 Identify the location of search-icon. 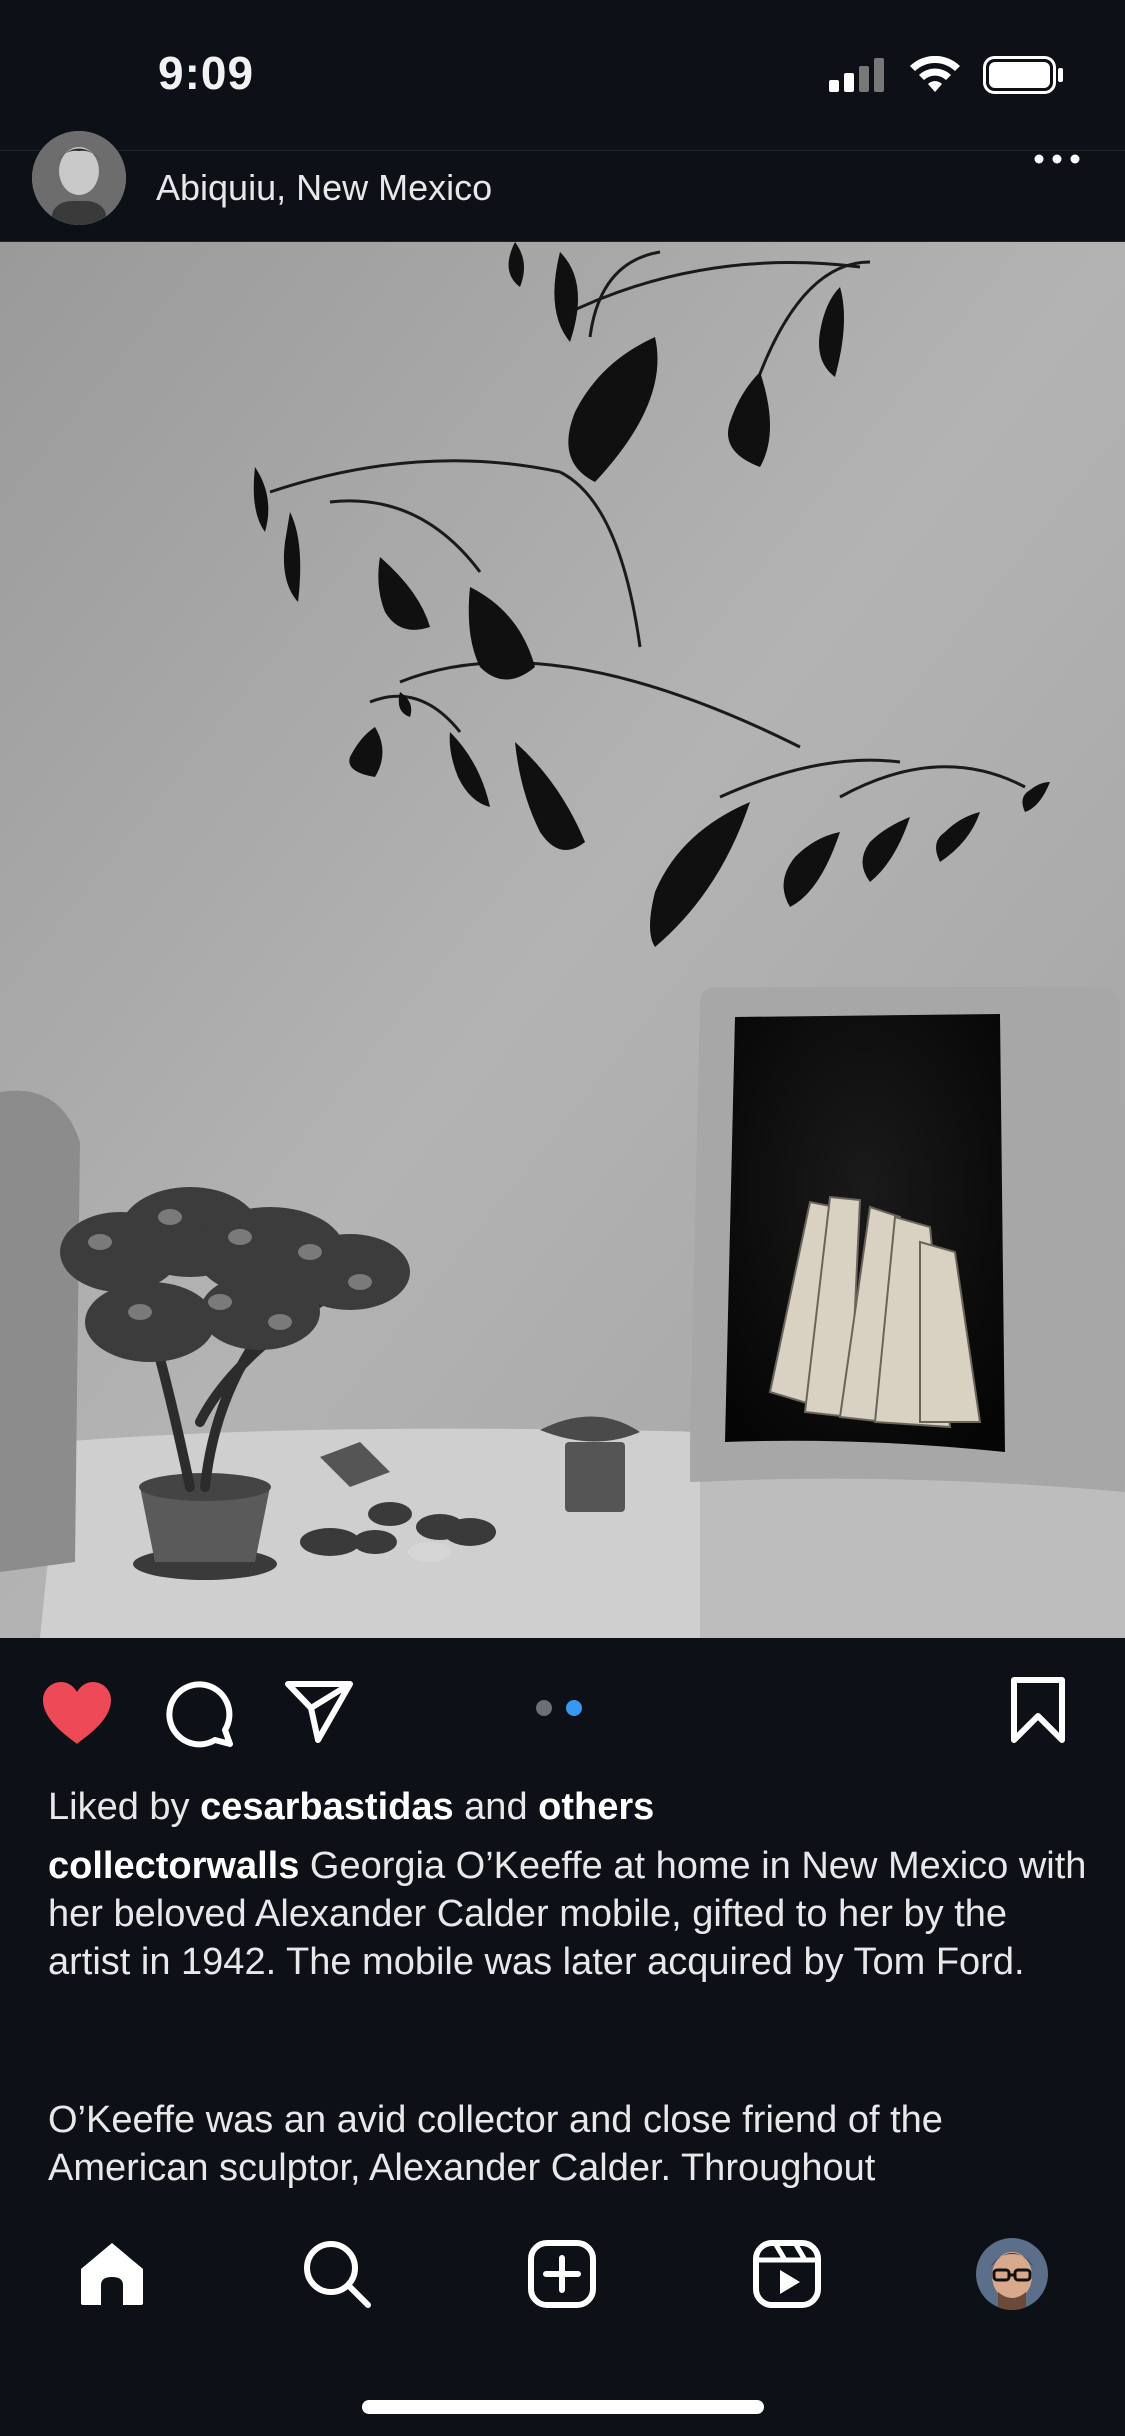
(337, 2274).